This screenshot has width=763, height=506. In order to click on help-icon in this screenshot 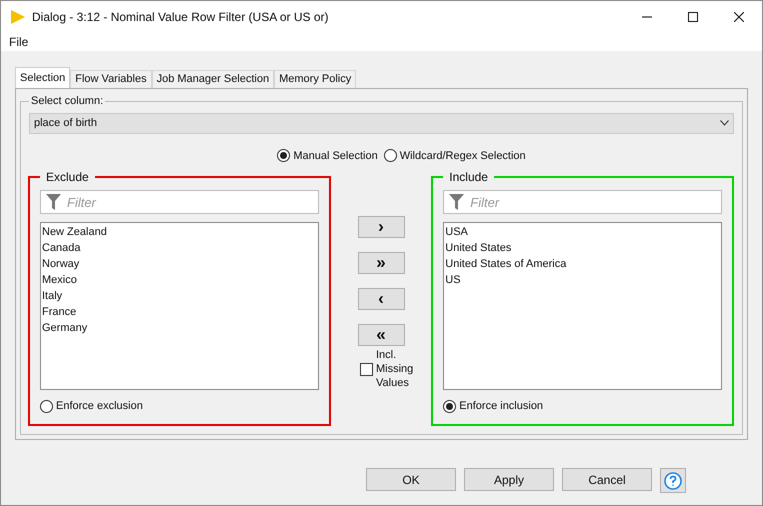, I will do `click(673, 481)`.